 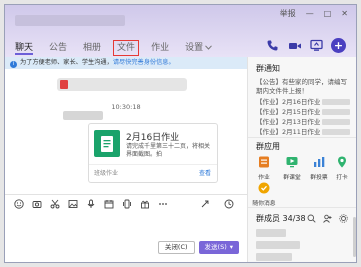 I want to click on banner-link: 请尽快完善身份信息。, so click(x=144, y=62).